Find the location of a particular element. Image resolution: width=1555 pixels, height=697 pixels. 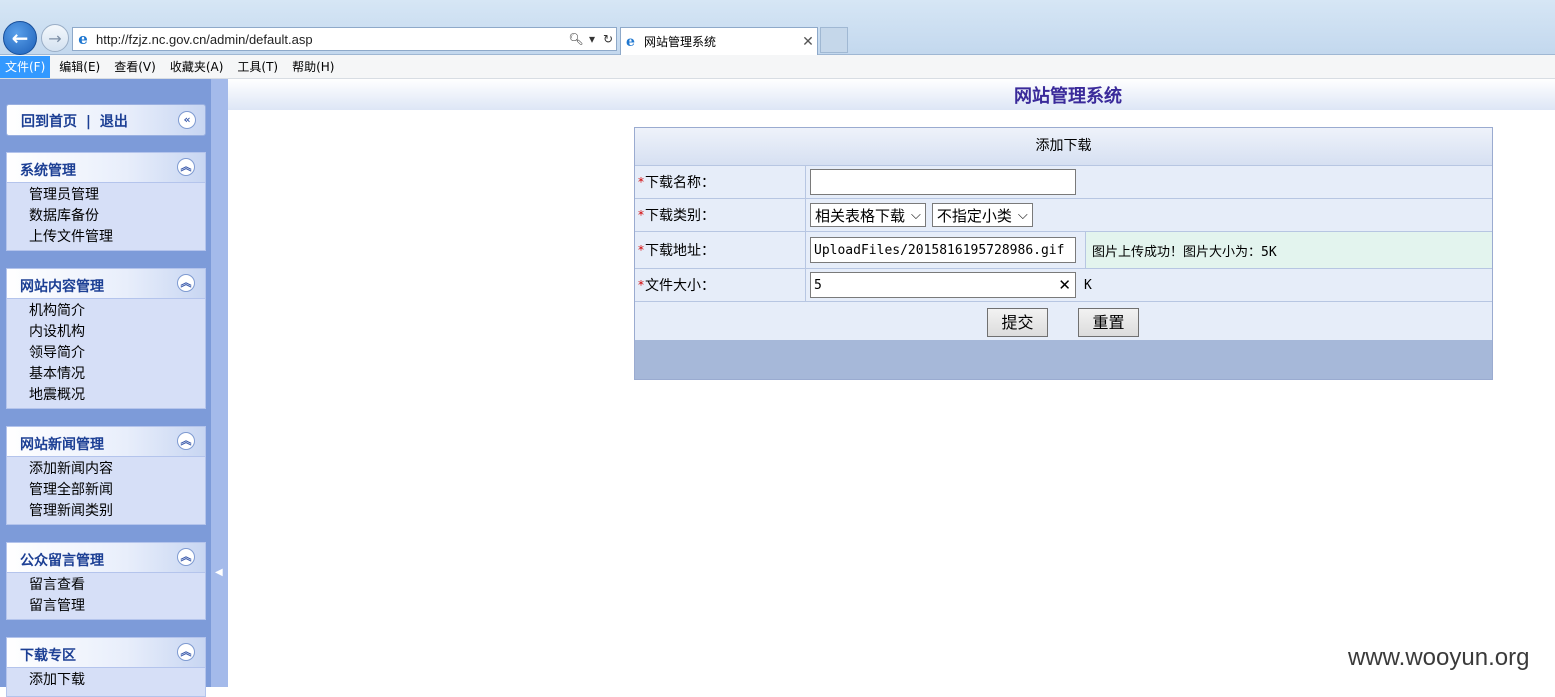

menu-favorites: 收藏夹(A) is located at coordinates (197, 67).